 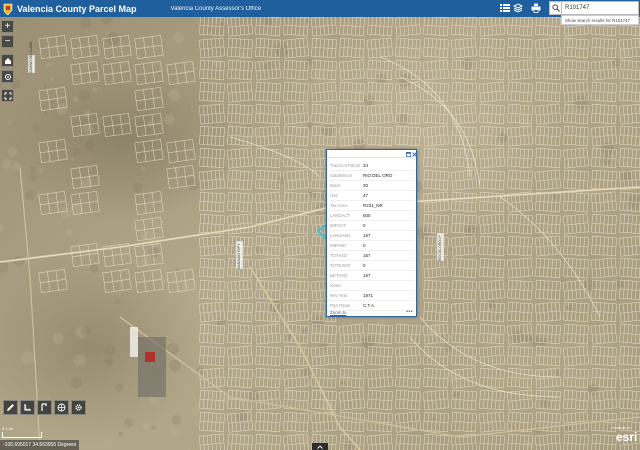 I want to click on chevron-up-icon, so click(x=320, y=446).